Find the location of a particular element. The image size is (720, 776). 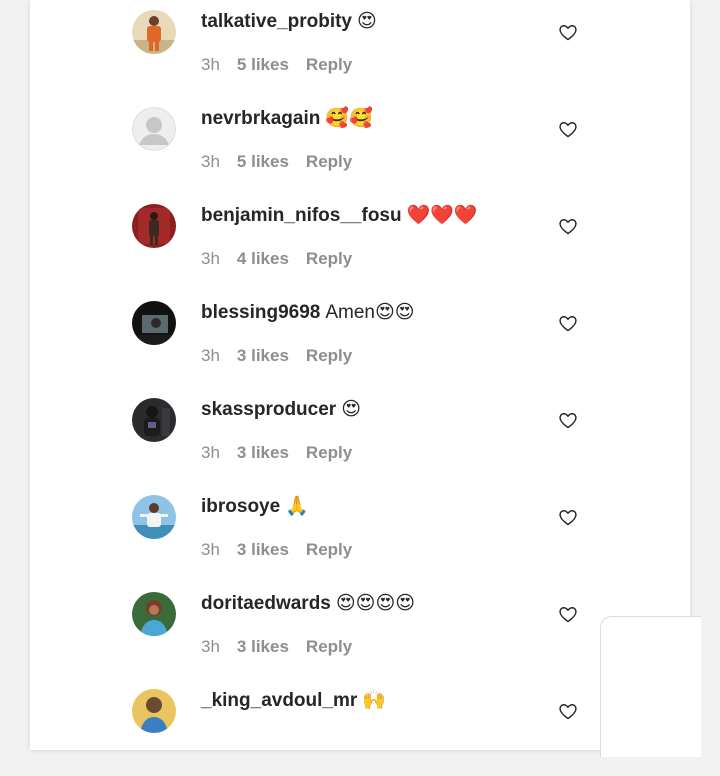

comment-line: skassproducer 😍 is located at coordinates (281, 410).